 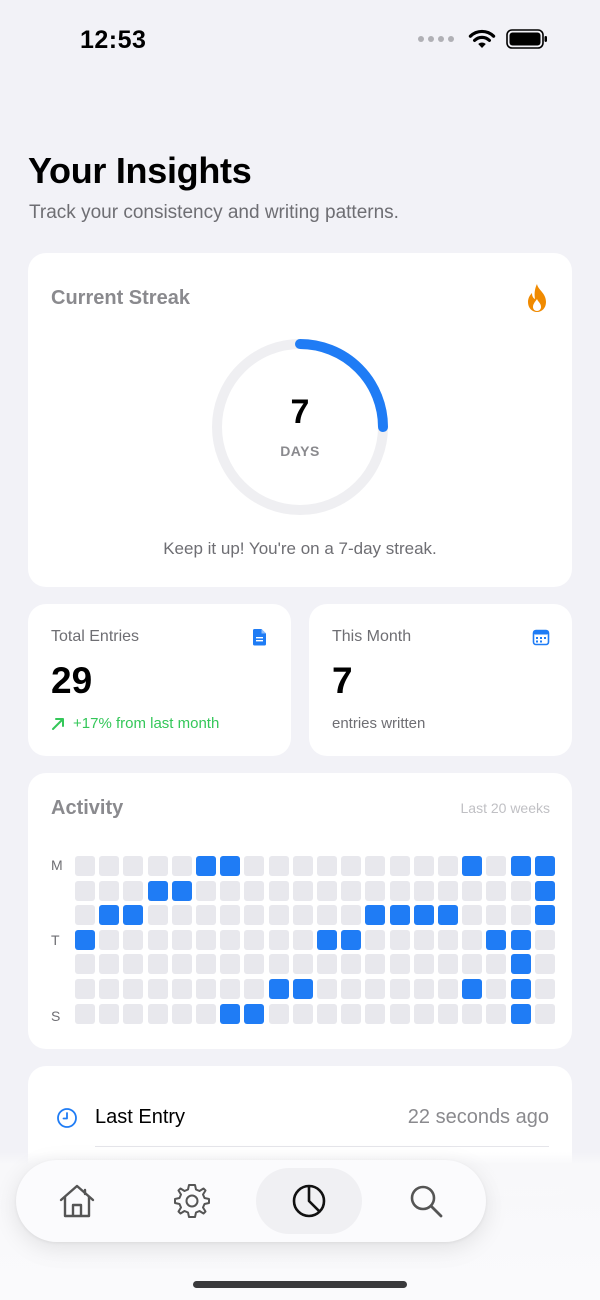 I want to click on signal-icon, so click(x=436, y=39).